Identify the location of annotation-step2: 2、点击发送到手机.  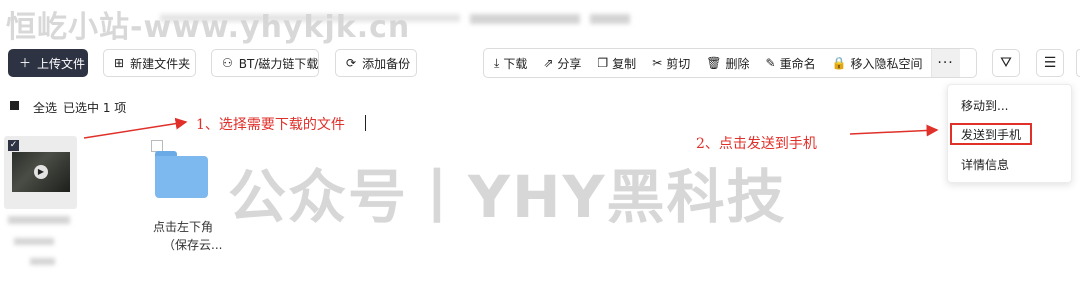
(756, 144).